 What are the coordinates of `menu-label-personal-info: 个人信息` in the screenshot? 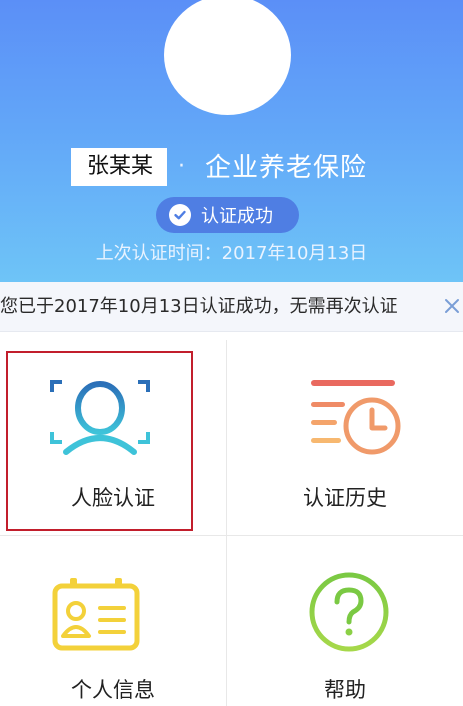 It's located at (113, 690).